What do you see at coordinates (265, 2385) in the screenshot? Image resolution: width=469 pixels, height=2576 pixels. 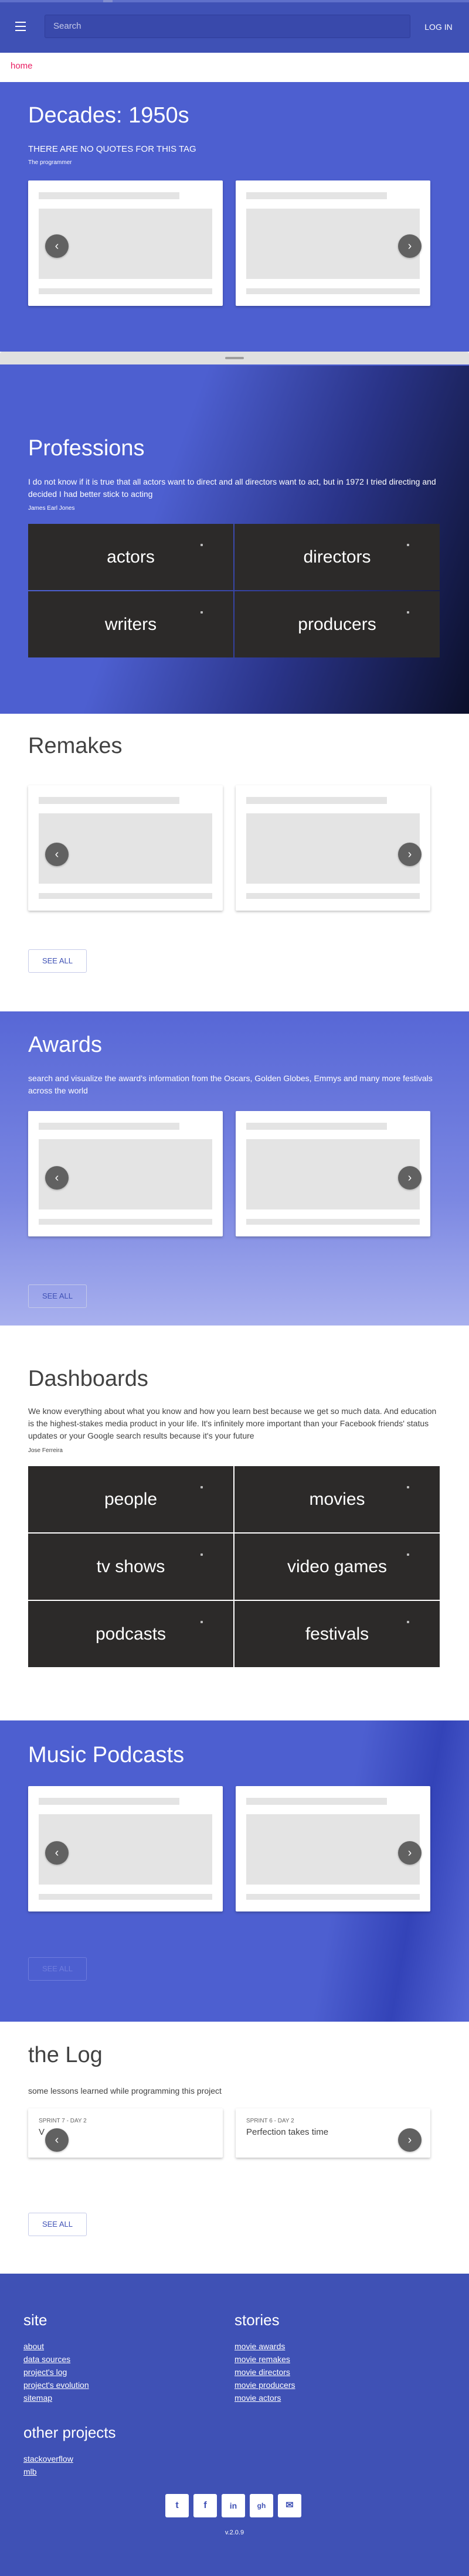 I see `footer-link: movie producers` at bounding box center [265, 2385].